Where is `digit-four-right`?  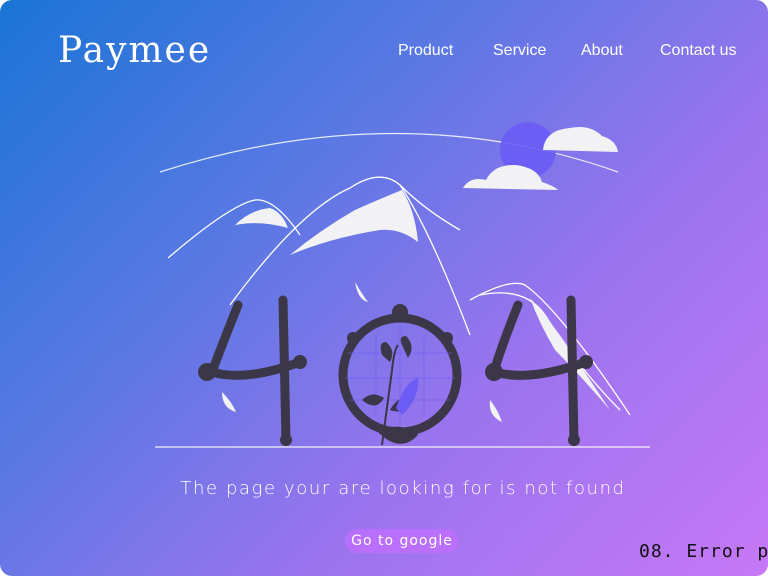 digit-four-right is located at coordinates (539, 370).